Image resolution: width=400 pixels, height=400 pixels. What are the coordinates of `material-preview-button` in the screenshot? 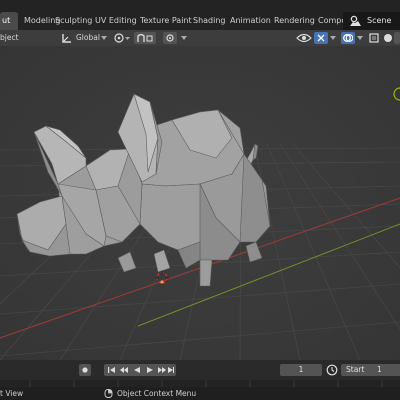 It's located at (397, 38).